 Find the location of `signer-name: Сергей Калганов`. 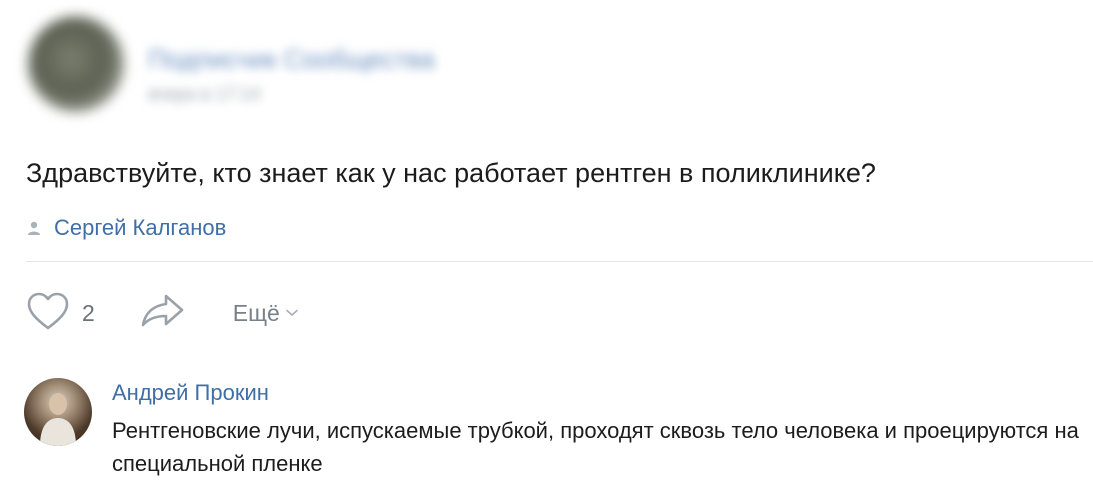

signer-name: Сергей Калганов is located at coordinates (140, 228).